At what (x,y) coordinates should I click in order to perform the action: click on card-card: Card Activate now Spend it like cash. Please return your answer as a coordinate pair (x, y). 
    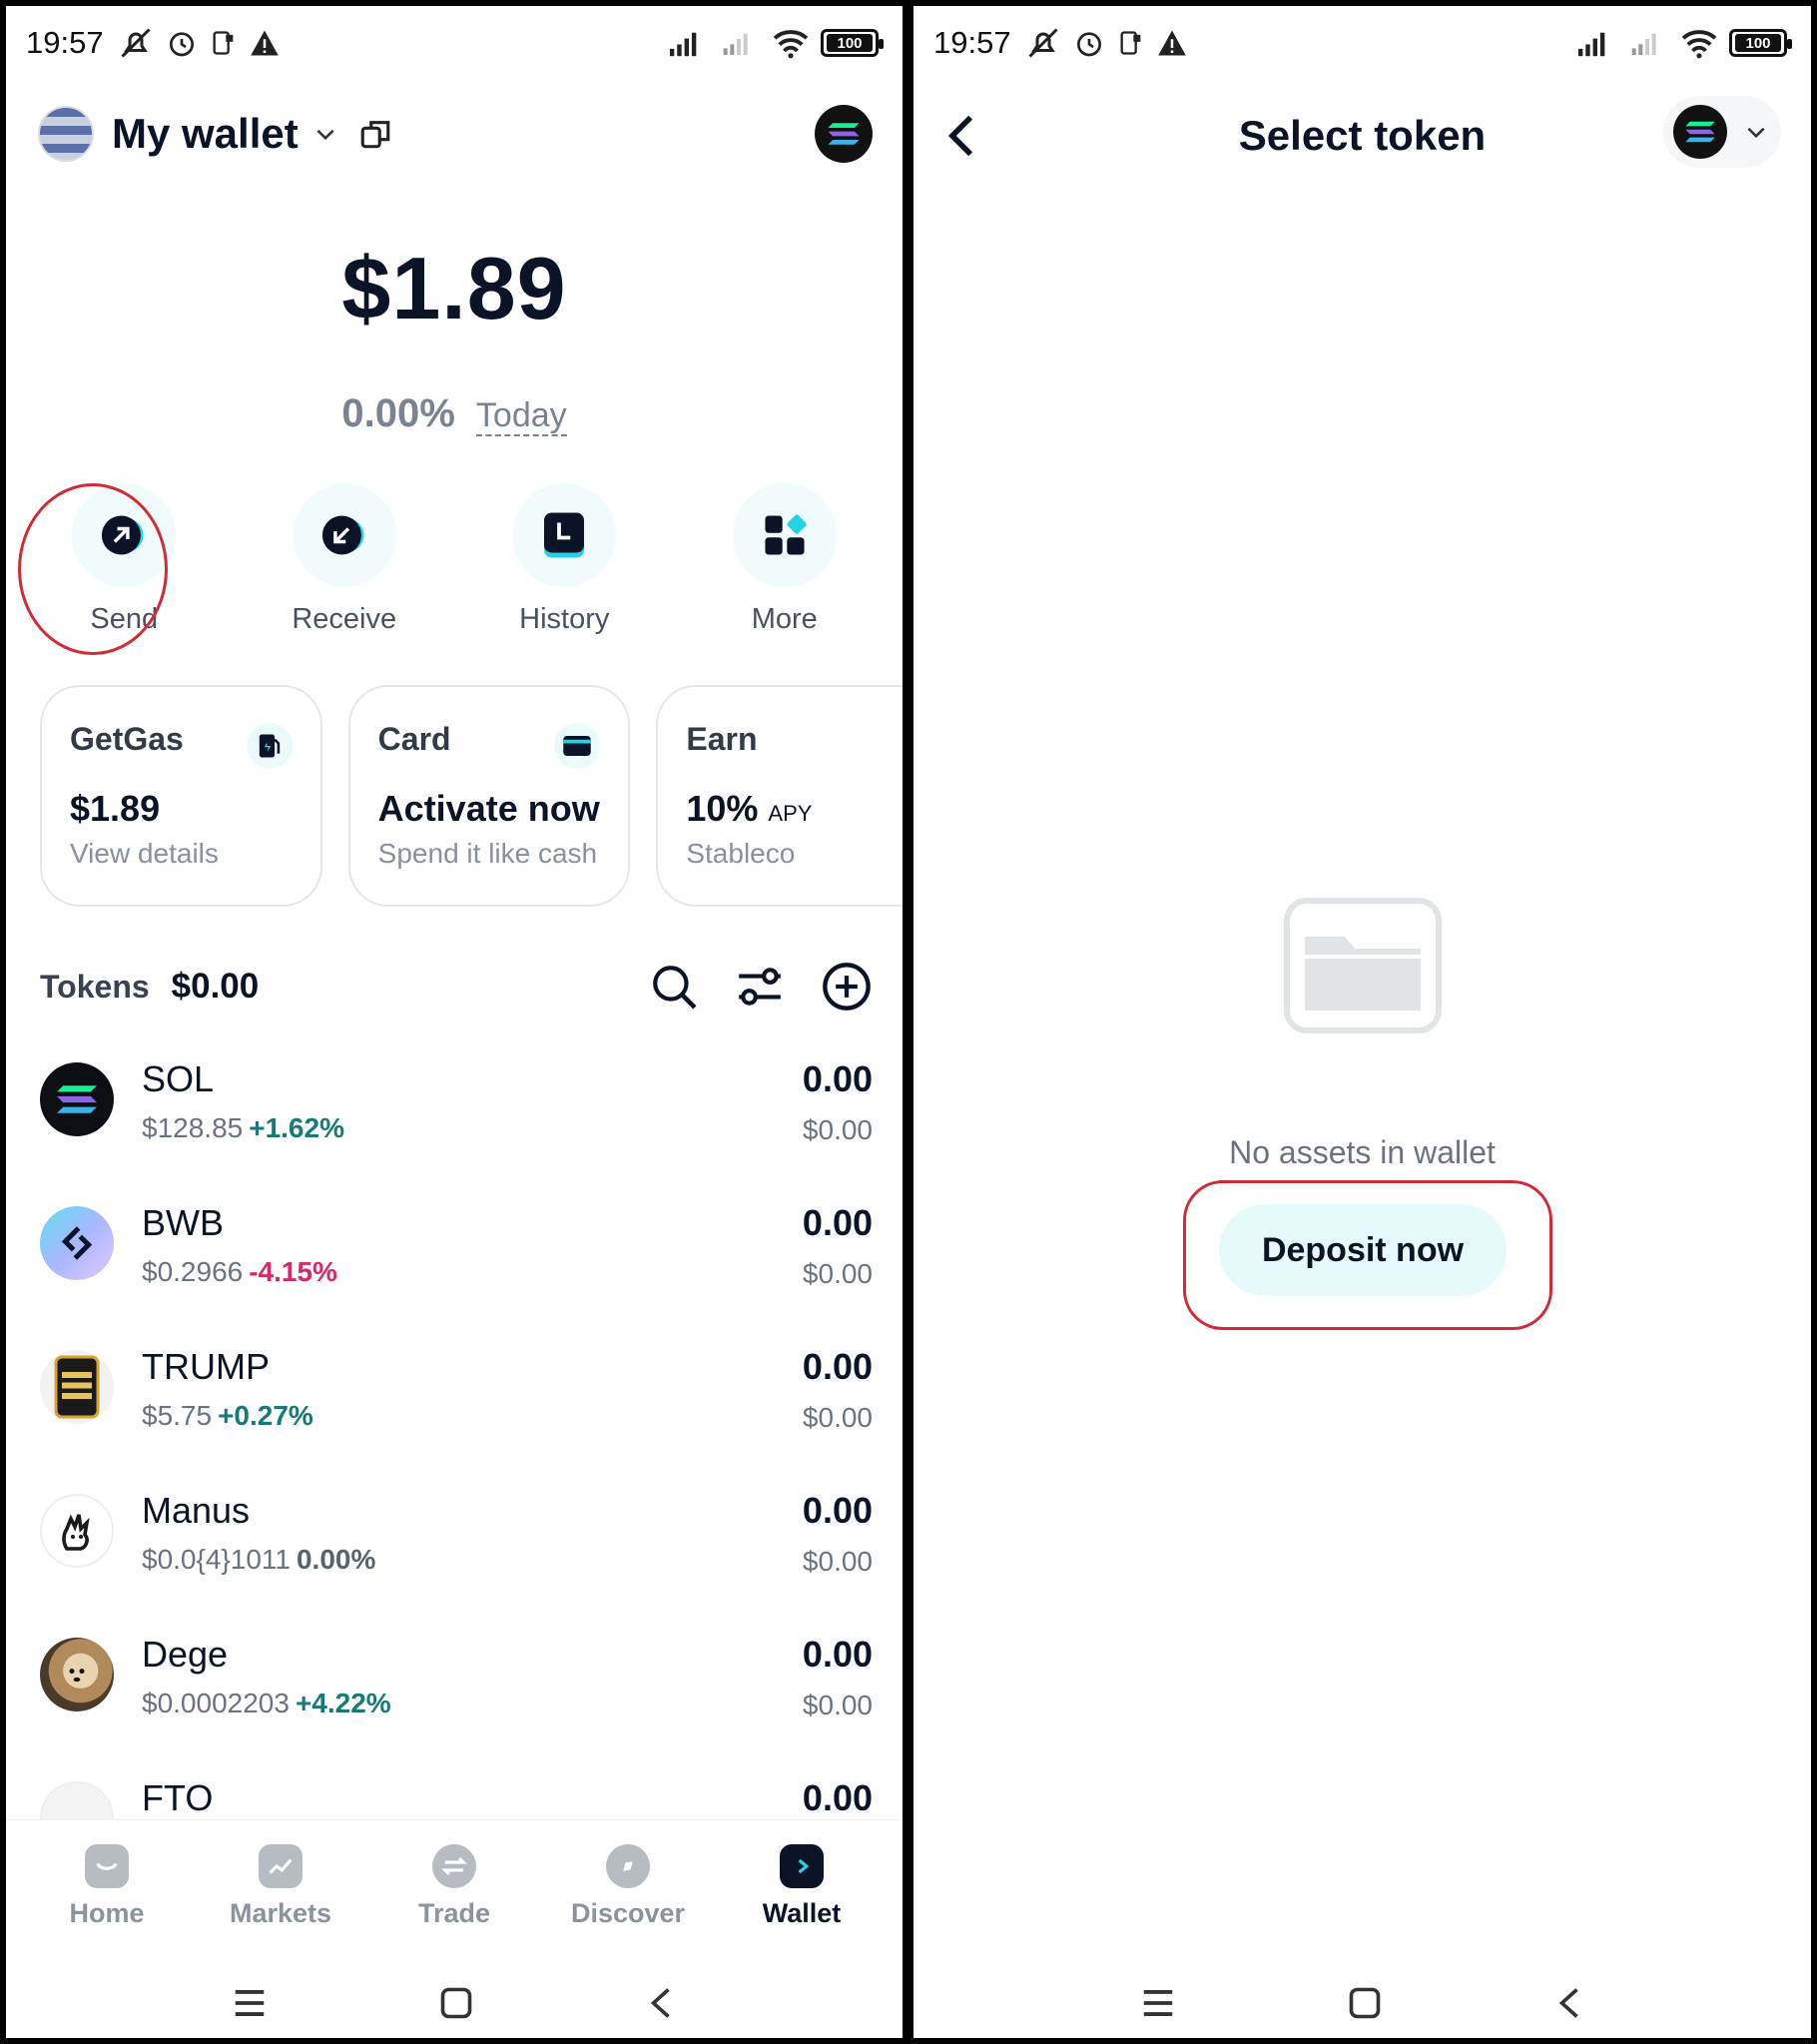
    Looking at the image, I should click on (489, 796).